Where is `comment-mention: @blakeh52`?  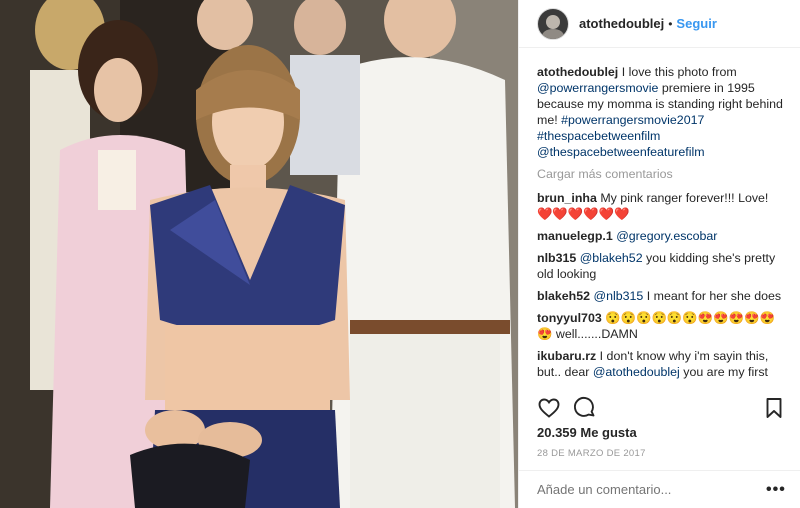 comment-mention: @blakeh52 is located at coordinates (611, 258).